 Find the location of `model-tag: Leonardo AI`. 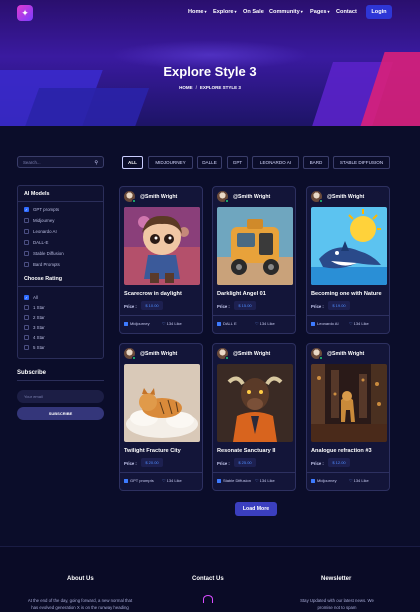

model-tag: Leonardo AI is located at coordinates (325, 323).